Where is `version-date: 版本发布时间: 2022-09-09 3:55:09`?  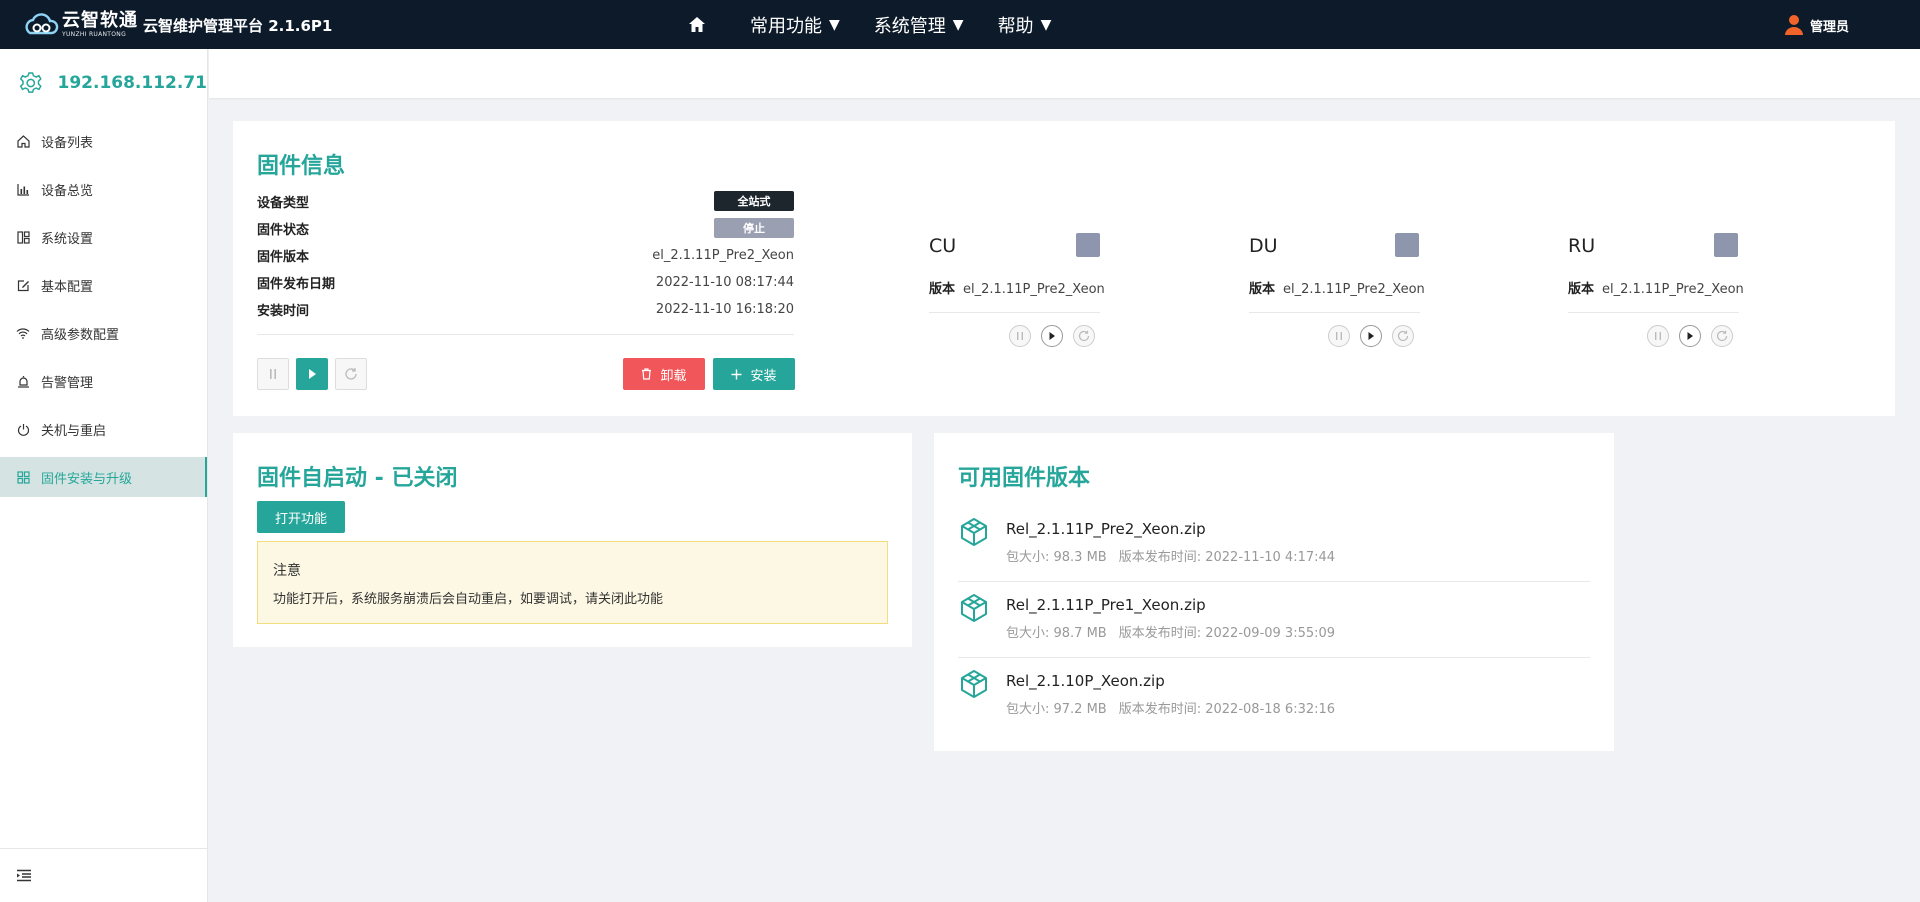 version-date: 版本发布时间: 2022-09-09 3:55:09 is located at coordinates (1227, 633).